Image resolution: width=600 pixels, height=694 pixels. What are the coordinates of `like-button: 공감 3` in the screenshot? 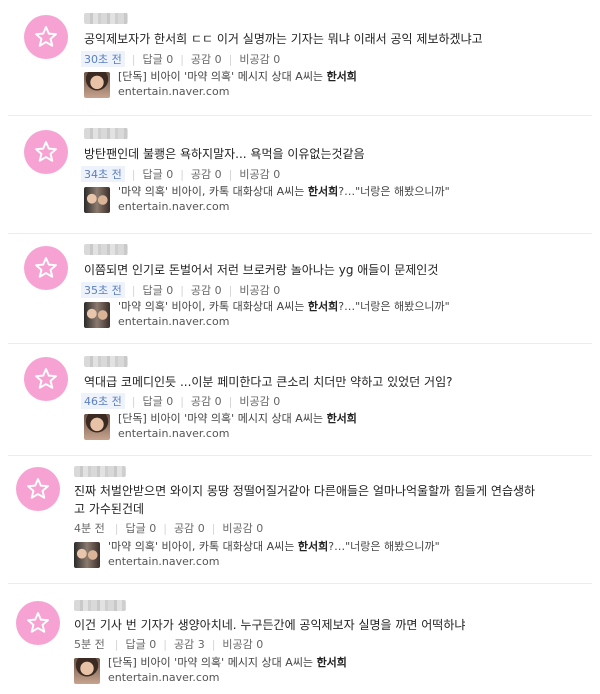 It's located at (189, 644).